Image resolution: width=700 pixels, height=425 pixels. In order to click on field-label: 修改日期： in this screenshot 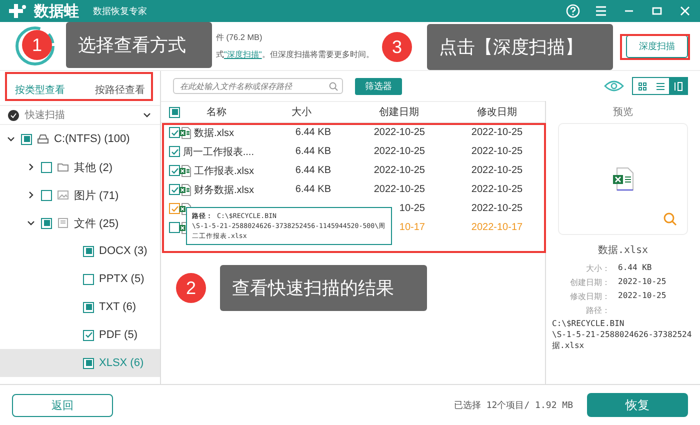, I will do `click(589, 296)`.